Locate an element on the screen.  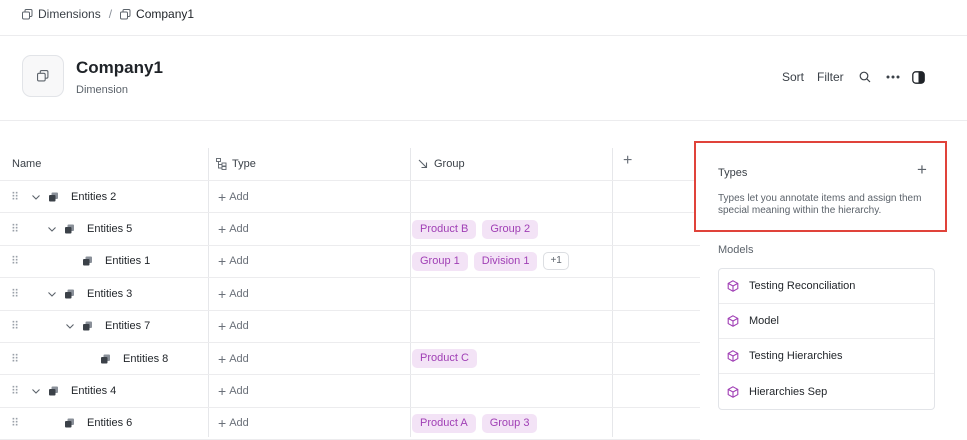
model-item: Testing Hierarchies is located at coordinates (826, 356).